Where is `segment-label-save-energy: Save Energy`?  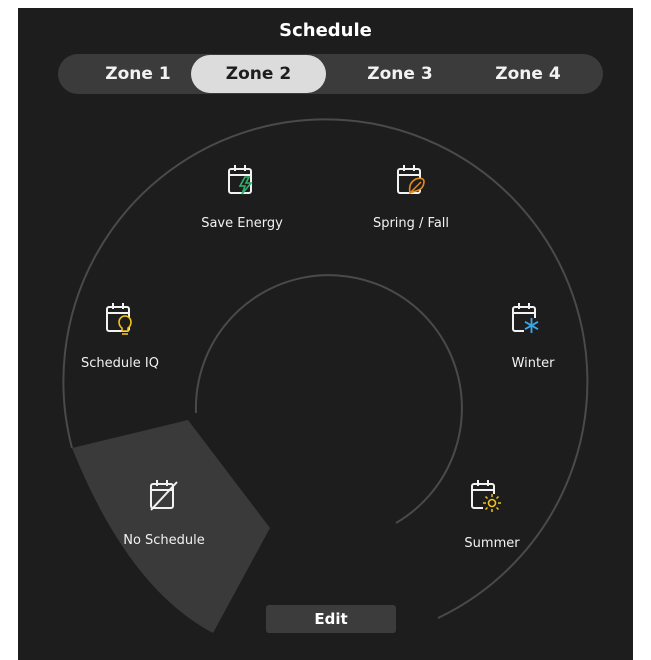
segment-label-save-energy: Save Energy is located at coordinates (242, 223).